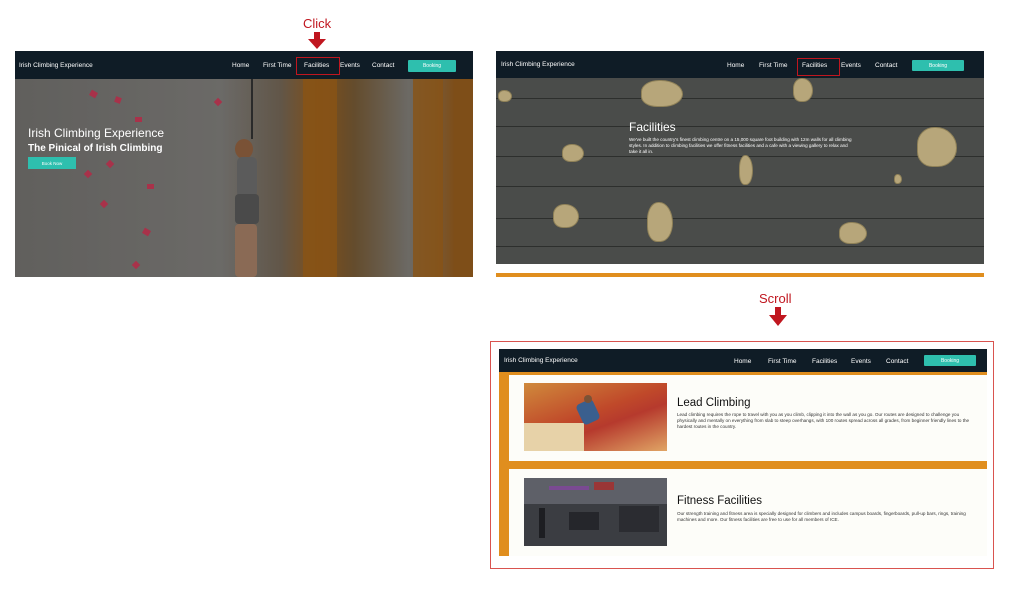  Describe the element at coordinates (595, 512) in the screenshot. I see `fitness-facilities-image` at that location.